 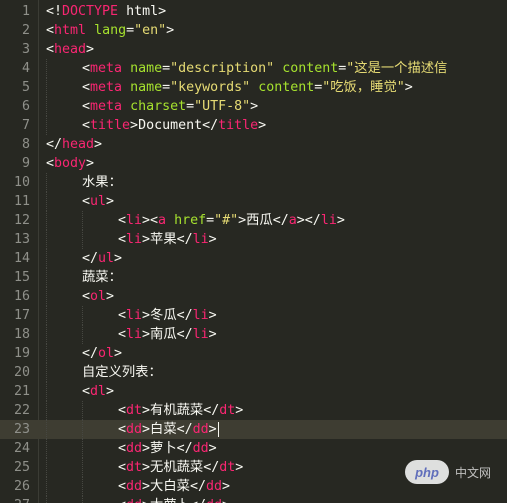 I want to click on attribute-token: content, so click(x=310, y=68).